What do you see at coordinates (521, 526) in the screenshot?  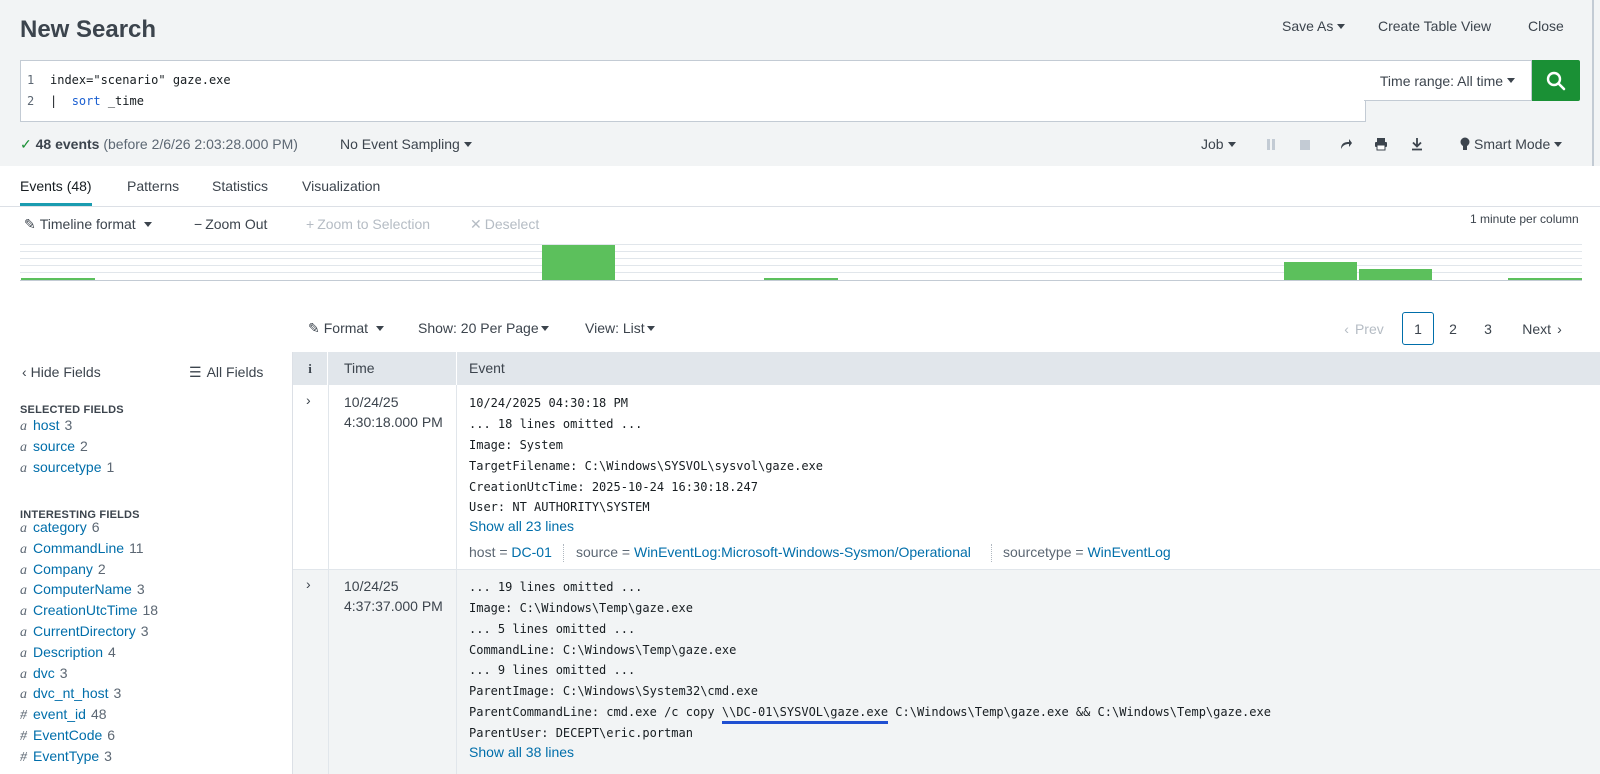 I see `show-all-lines-link: Show all 23 lines` at bounding box center [521, 526].